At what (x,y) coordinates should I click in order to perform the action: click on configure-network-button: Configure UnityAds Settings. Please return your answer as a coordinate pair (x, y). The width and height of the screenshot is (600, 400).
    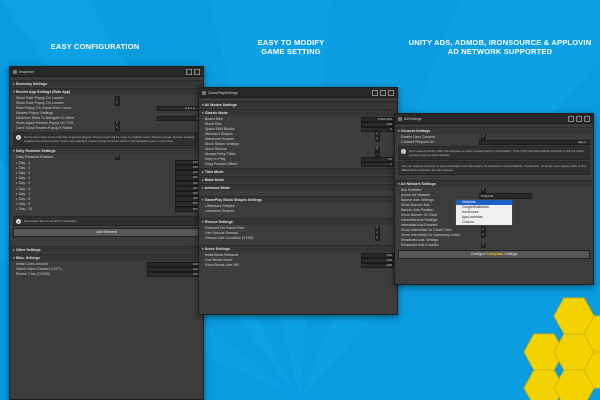
    Looking at the image, I should click on (494, 254).